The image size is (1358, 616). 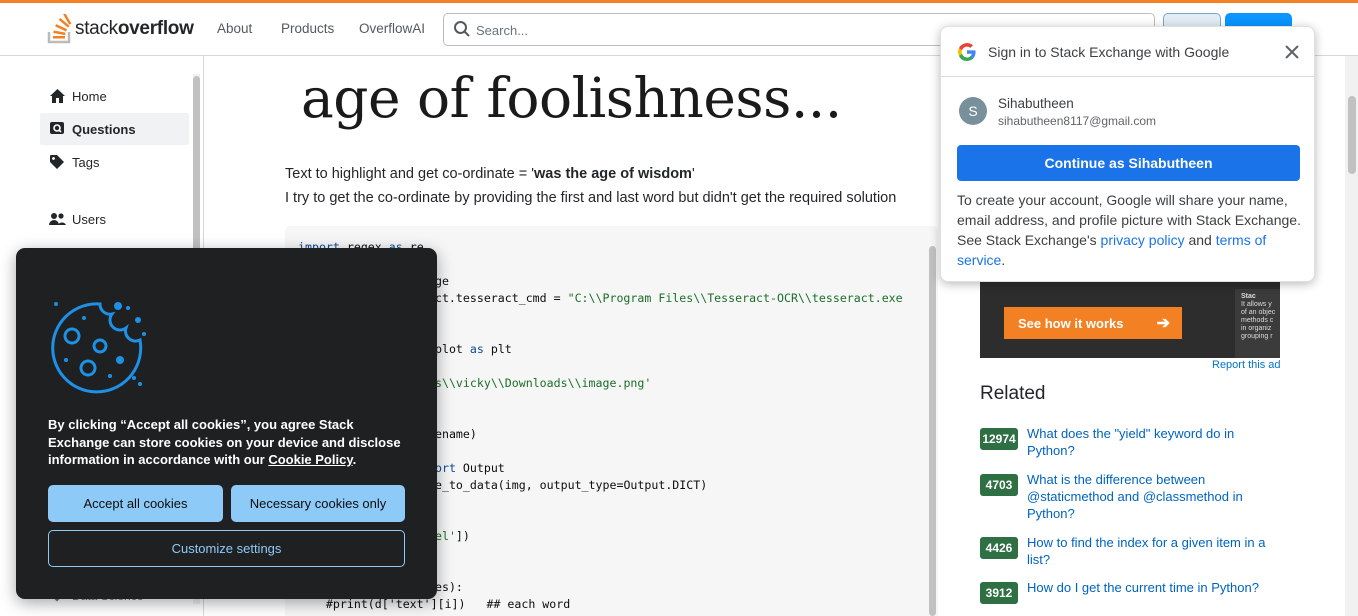 I want to click on tag-icon, so click(x=57, y=162).